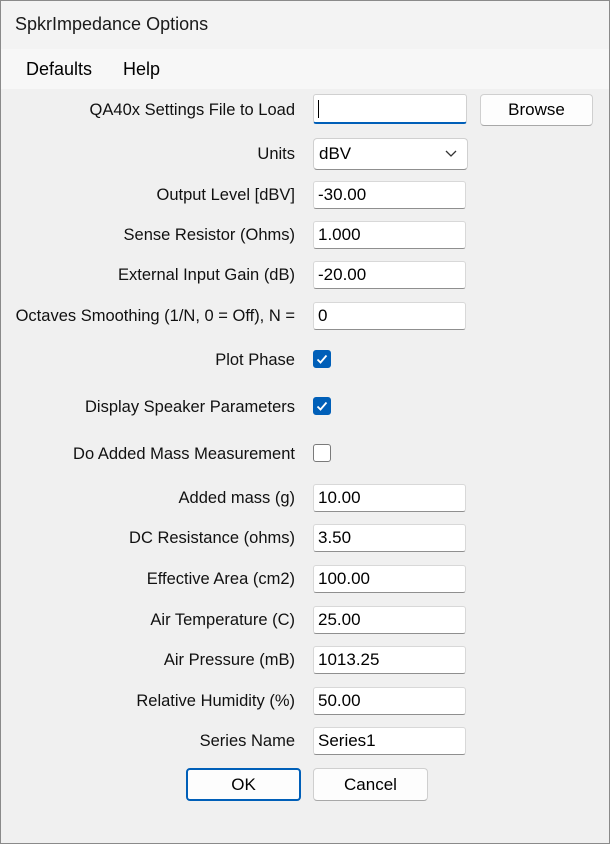  What do you see at coordinates (247, 741) in the screenshot?
I see `series-name-label: Series Name` at bounding box center [247, 741].